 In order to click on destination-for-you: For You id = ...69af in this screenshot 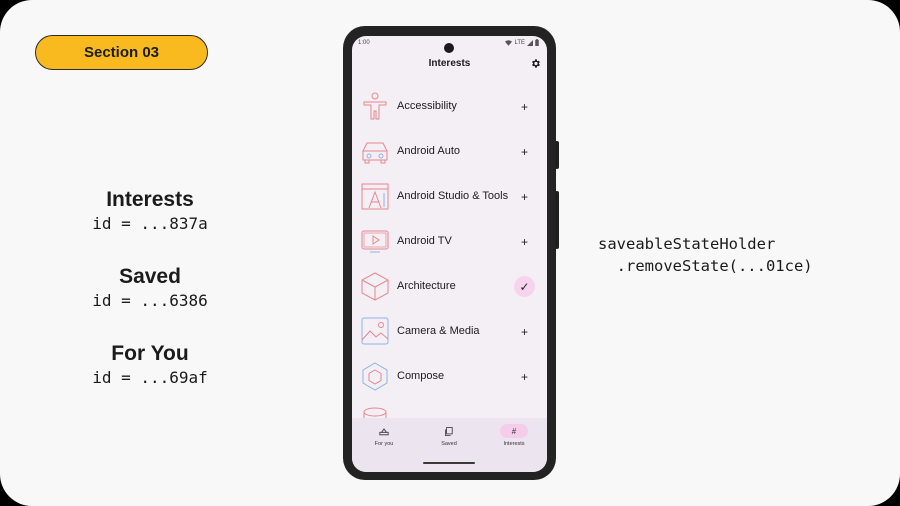, I will do `click(150, 378)`.